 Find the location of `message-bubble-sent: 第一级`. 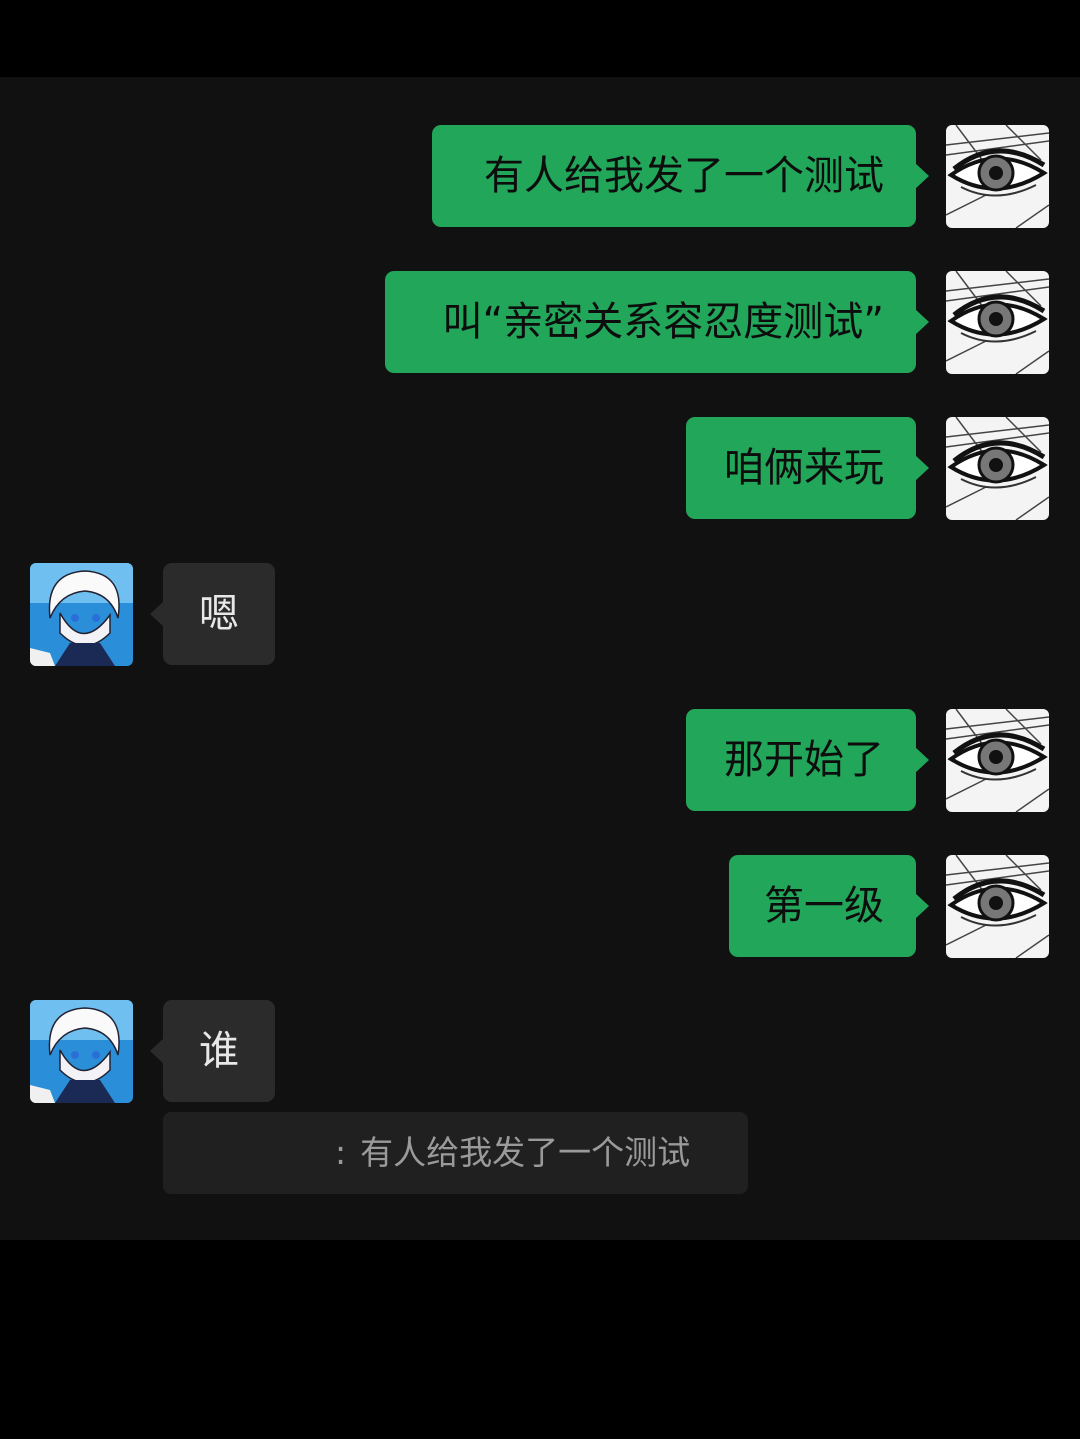

message-bubble-sent: 第一级 is located at coordinates (829, 906).